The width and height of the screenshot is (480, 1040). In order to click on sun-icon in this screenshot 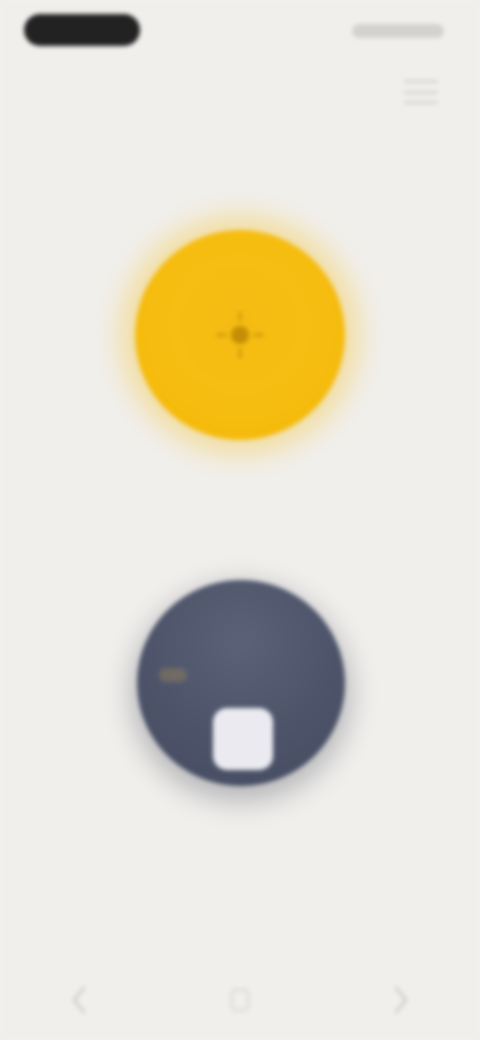, I will do `click(240, 335)`.